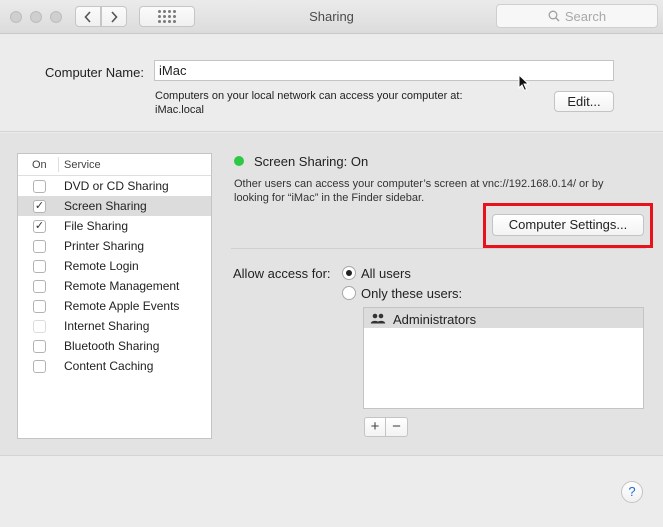 The image size is (663, 527). Describe the element at coordinates (107, 326) in the screenshot. I see `service-label: Internet Sharing` at that location.